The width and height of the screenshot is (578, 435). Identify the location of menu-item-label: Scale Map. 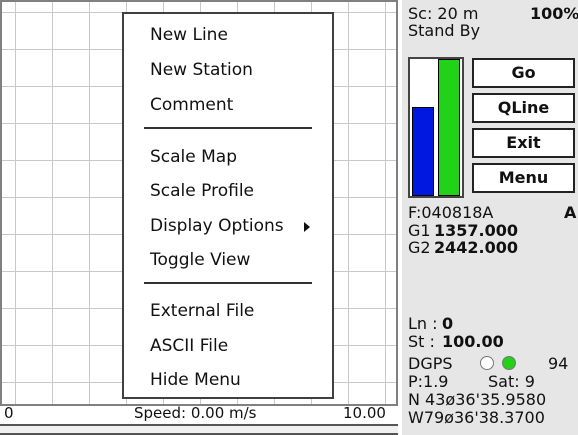
(194, 157).